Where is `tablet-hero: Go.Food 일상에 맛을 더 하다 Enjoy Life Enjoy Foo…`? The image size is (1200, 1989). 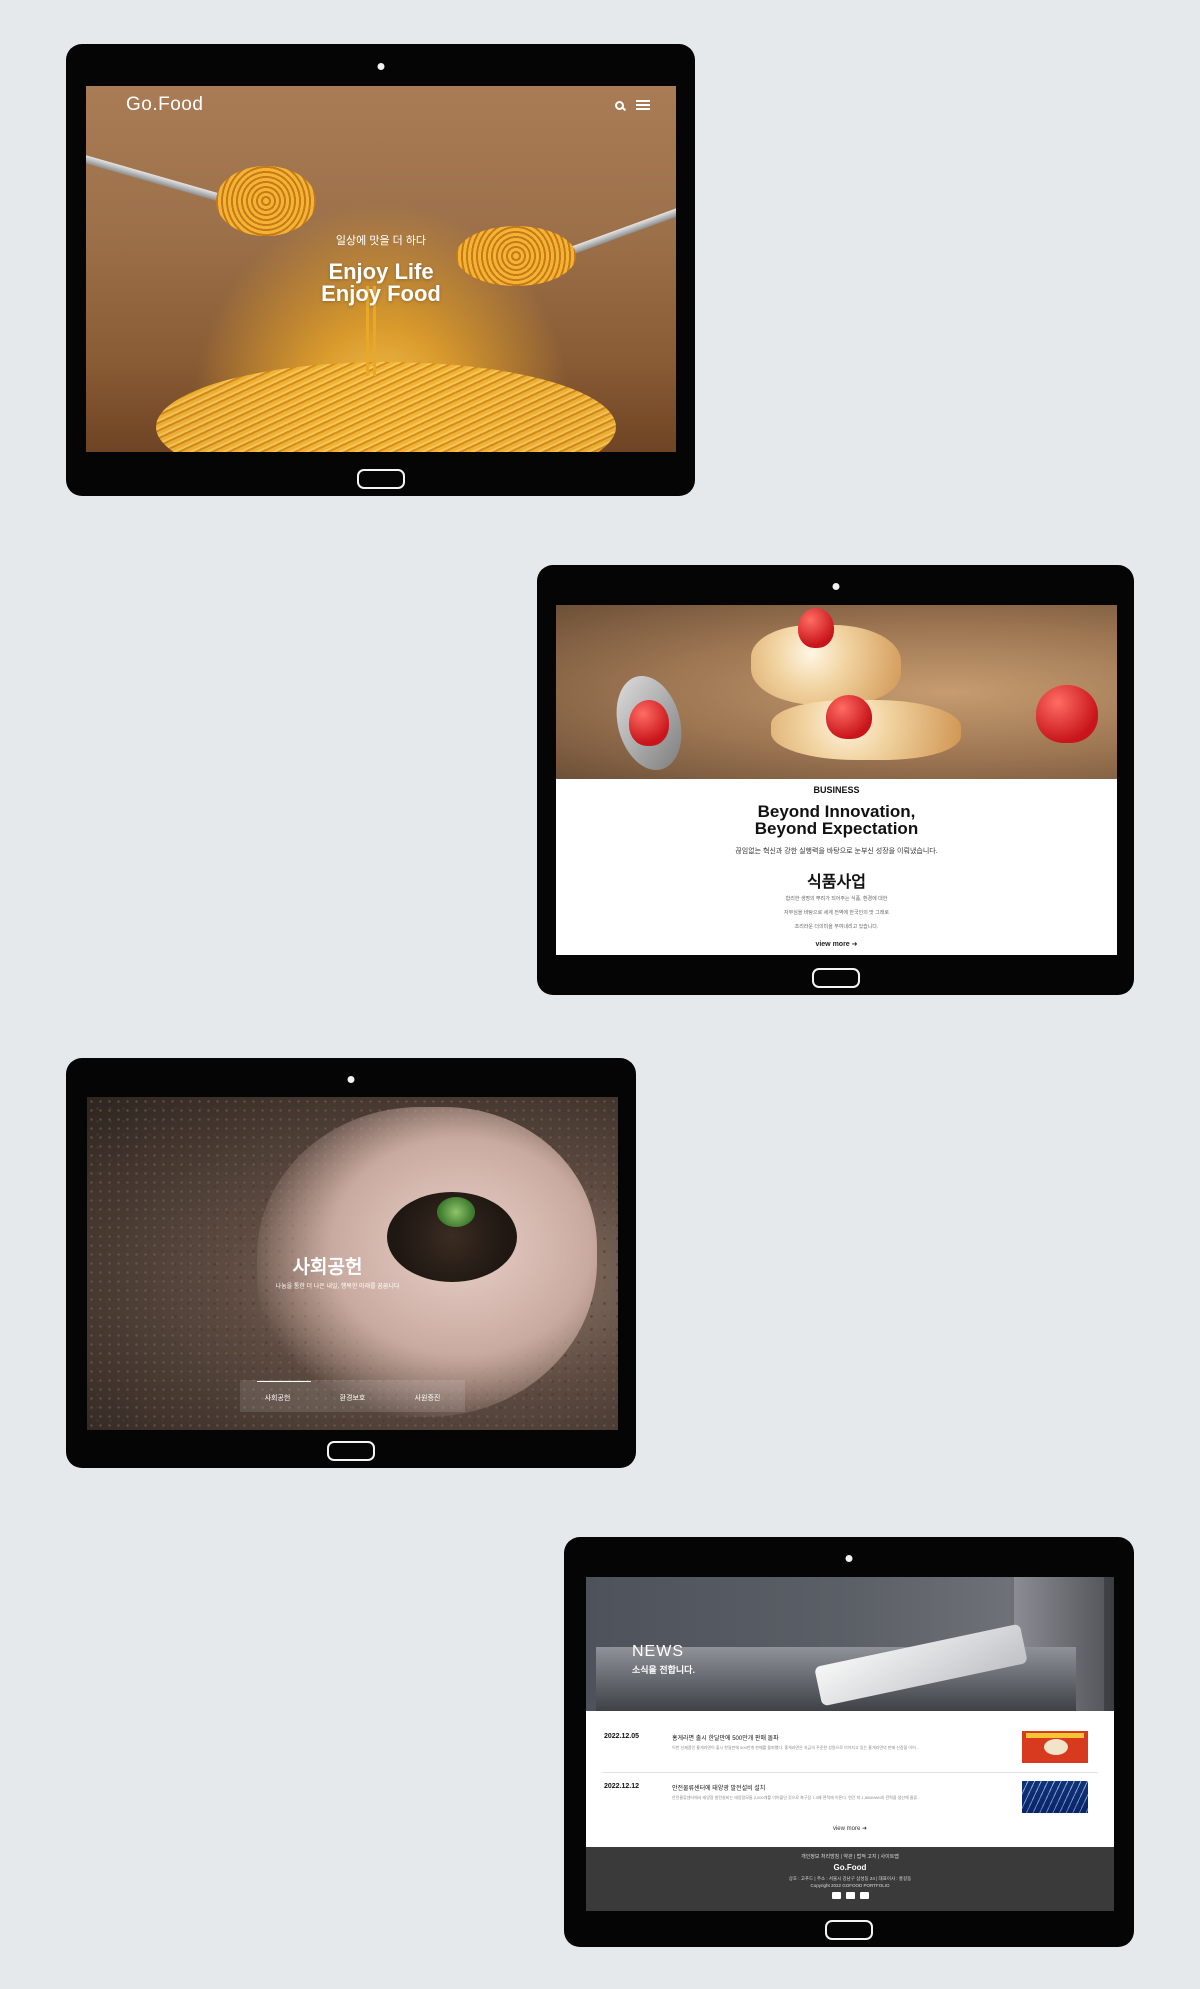 tablet-hero: Go.Food 일상에 맛을 더 하다 Enjoy Life Enjoy Foo… is located at coordinates (380, 270).